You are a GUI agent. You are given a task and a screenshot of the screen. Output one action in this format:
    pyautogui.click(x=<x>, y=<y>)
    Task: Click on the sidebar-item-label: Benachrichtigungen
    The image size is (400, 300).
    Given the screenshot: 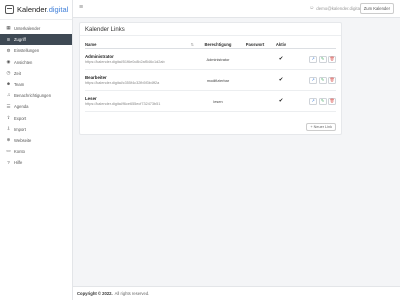 What is the action you would take?
    pyautogui.click(x=33, y=96)
    